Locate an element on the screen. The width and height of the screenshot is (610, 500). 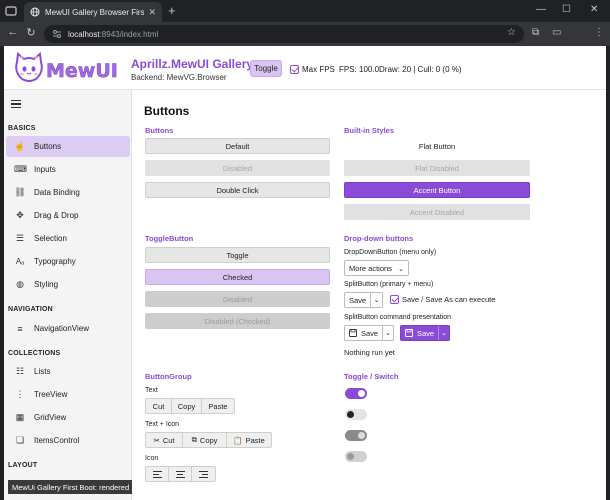
sidebar-item-selection: ☰ Selection is located at coordinates (67, 238).